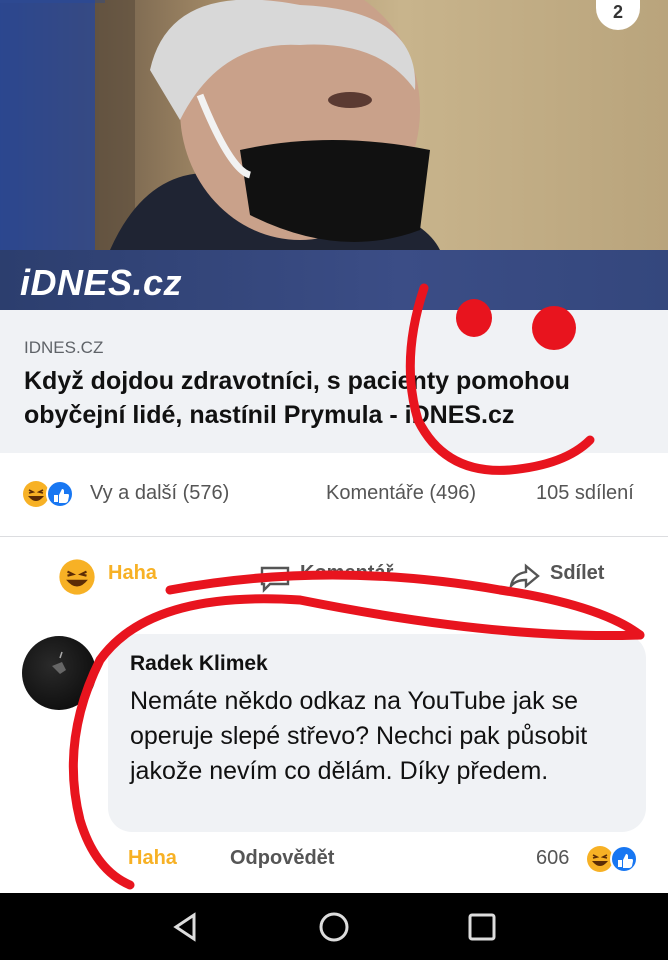  I want to click on stats-divider, so click(334, 536).